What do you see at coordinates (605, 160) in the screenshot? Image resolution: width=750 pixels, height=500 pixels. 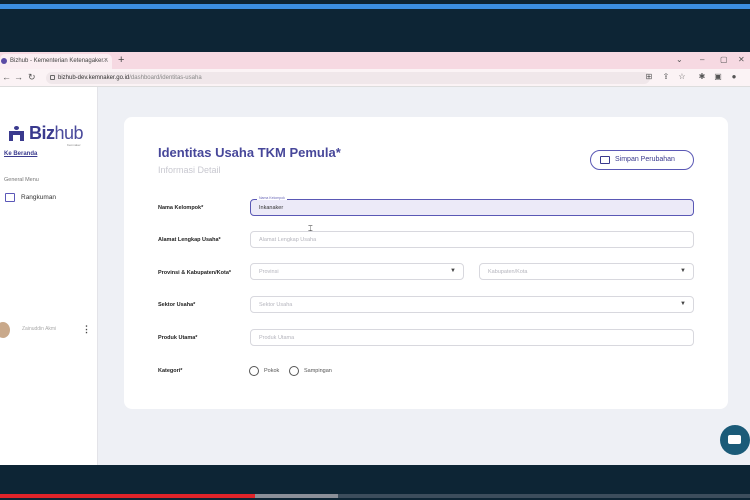 I see `folder-icon` at bounding box center [605, 160].